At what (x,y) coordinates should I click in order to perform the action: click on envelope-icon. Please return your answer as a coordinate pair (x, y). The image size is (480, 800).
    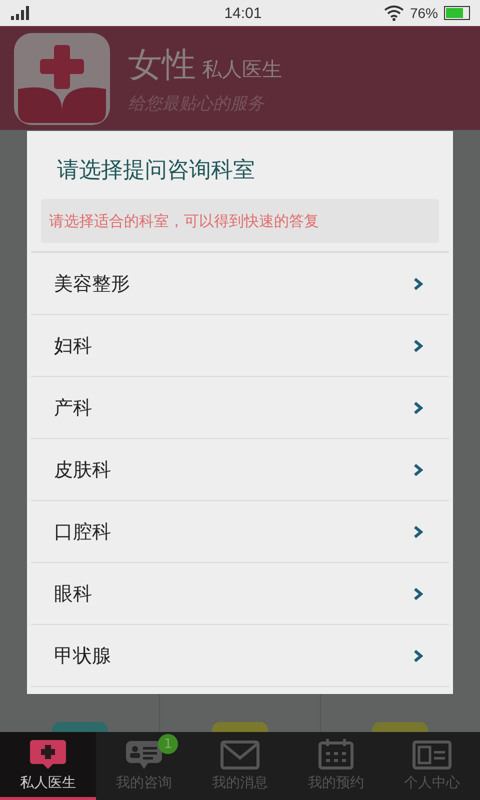
    Looking at the image, I should click on (240, 755).